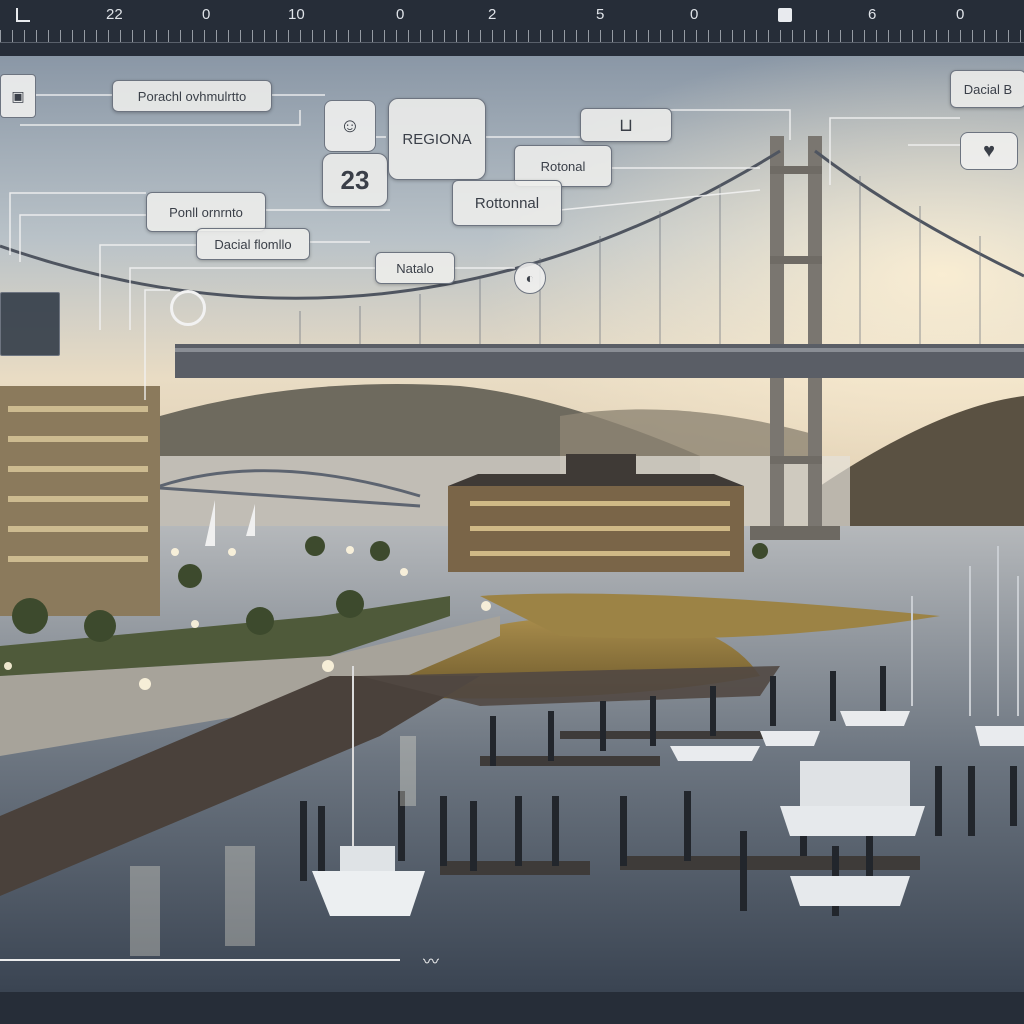 The width and height of the screenshot is (1024, 1024). Describe the element at coordinates (507, 203) in the screenshot. I see `callout-rottonnal: Rottonnal` at that location.